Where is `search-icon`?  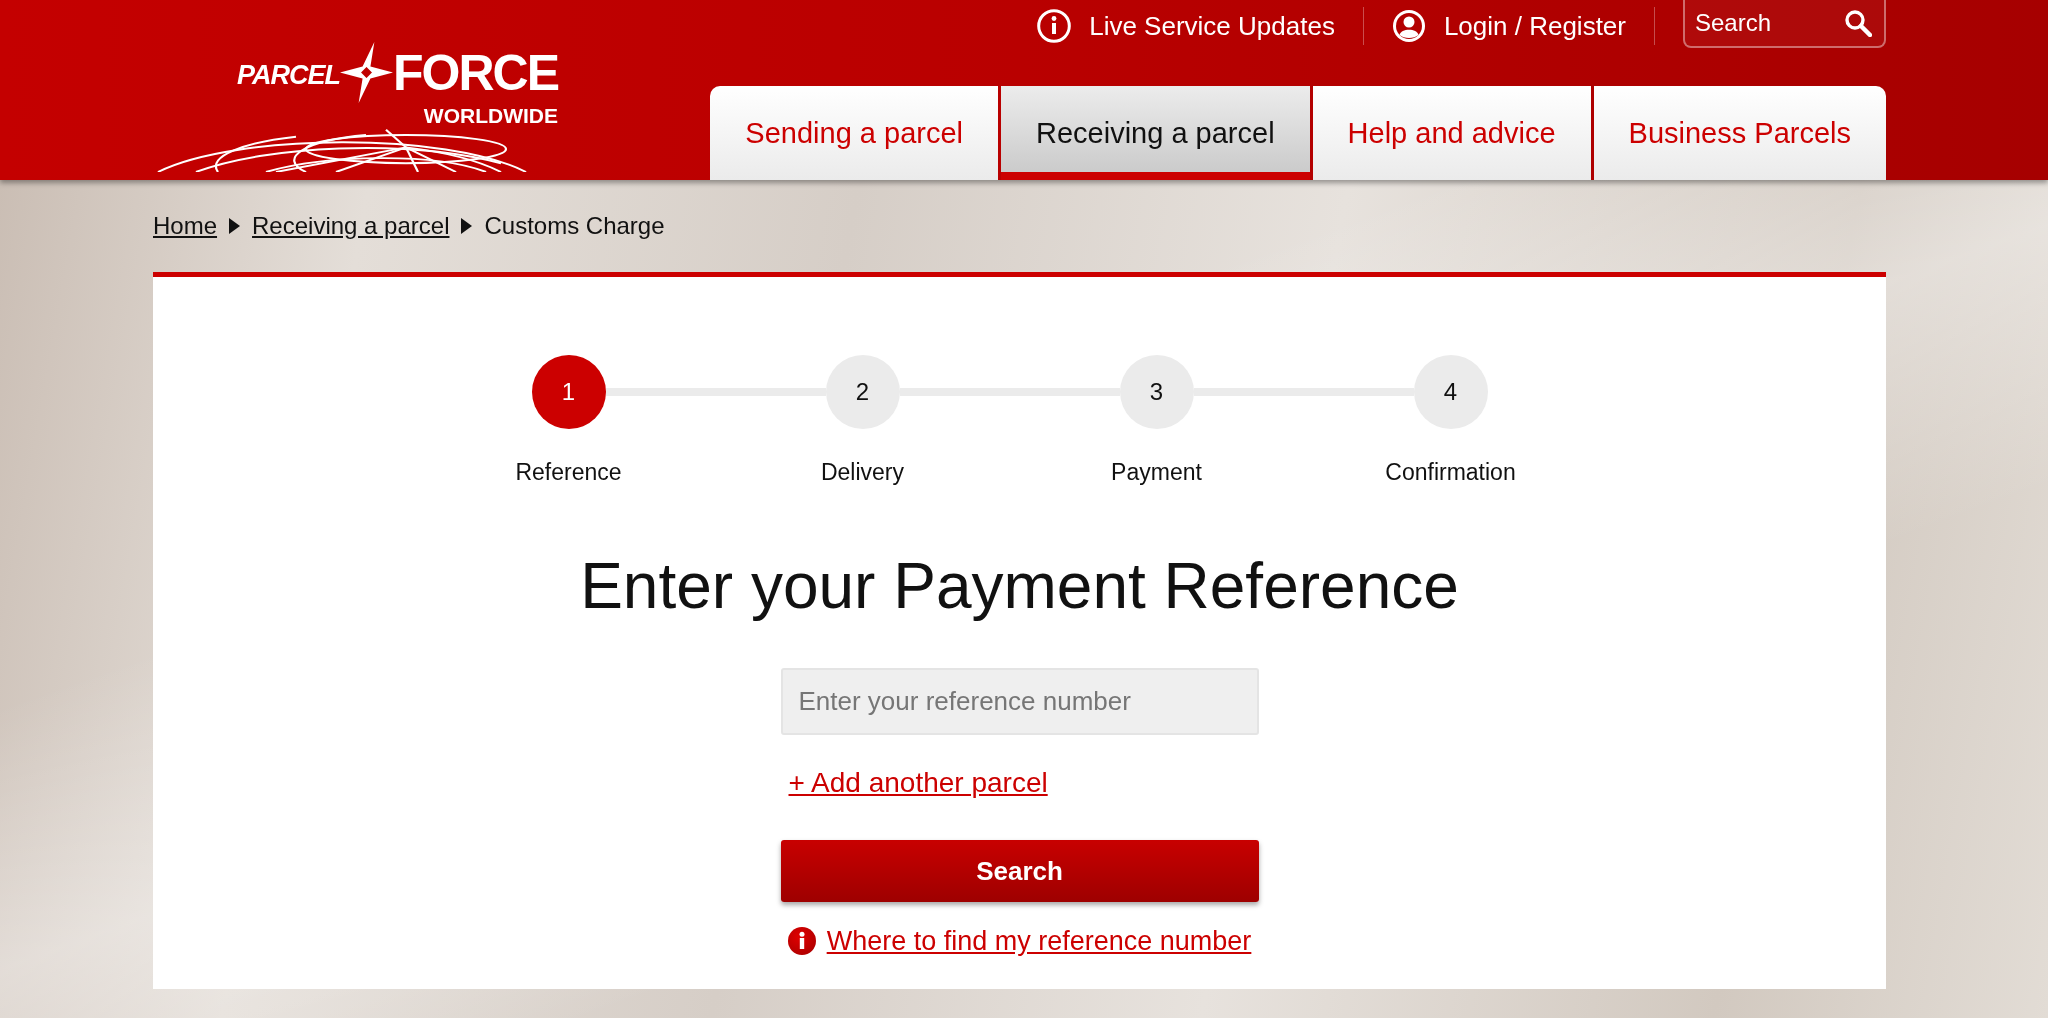
search-icon is located at coordinates (1858, 23).